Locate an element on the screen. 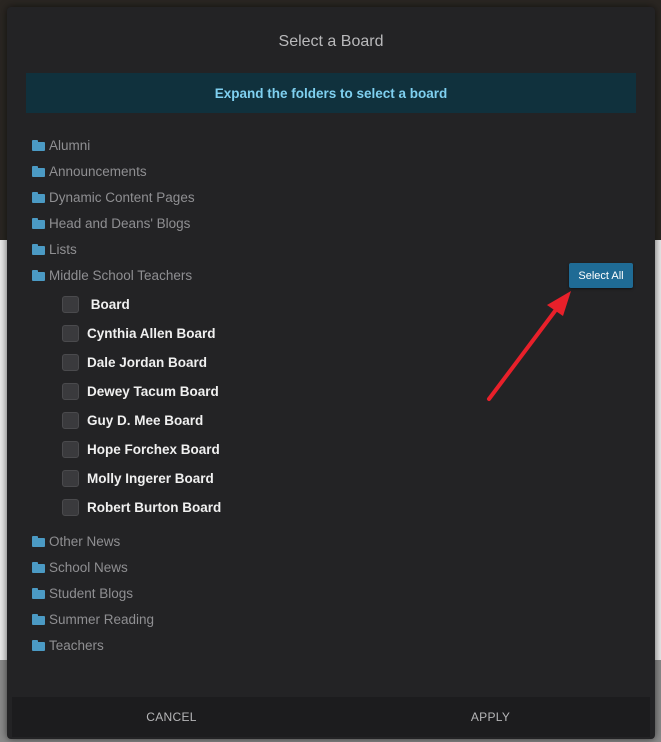 This screenshot has width=661, height=742. folder-student-blogs: Student Blogs is located at coordinates (332, 593).